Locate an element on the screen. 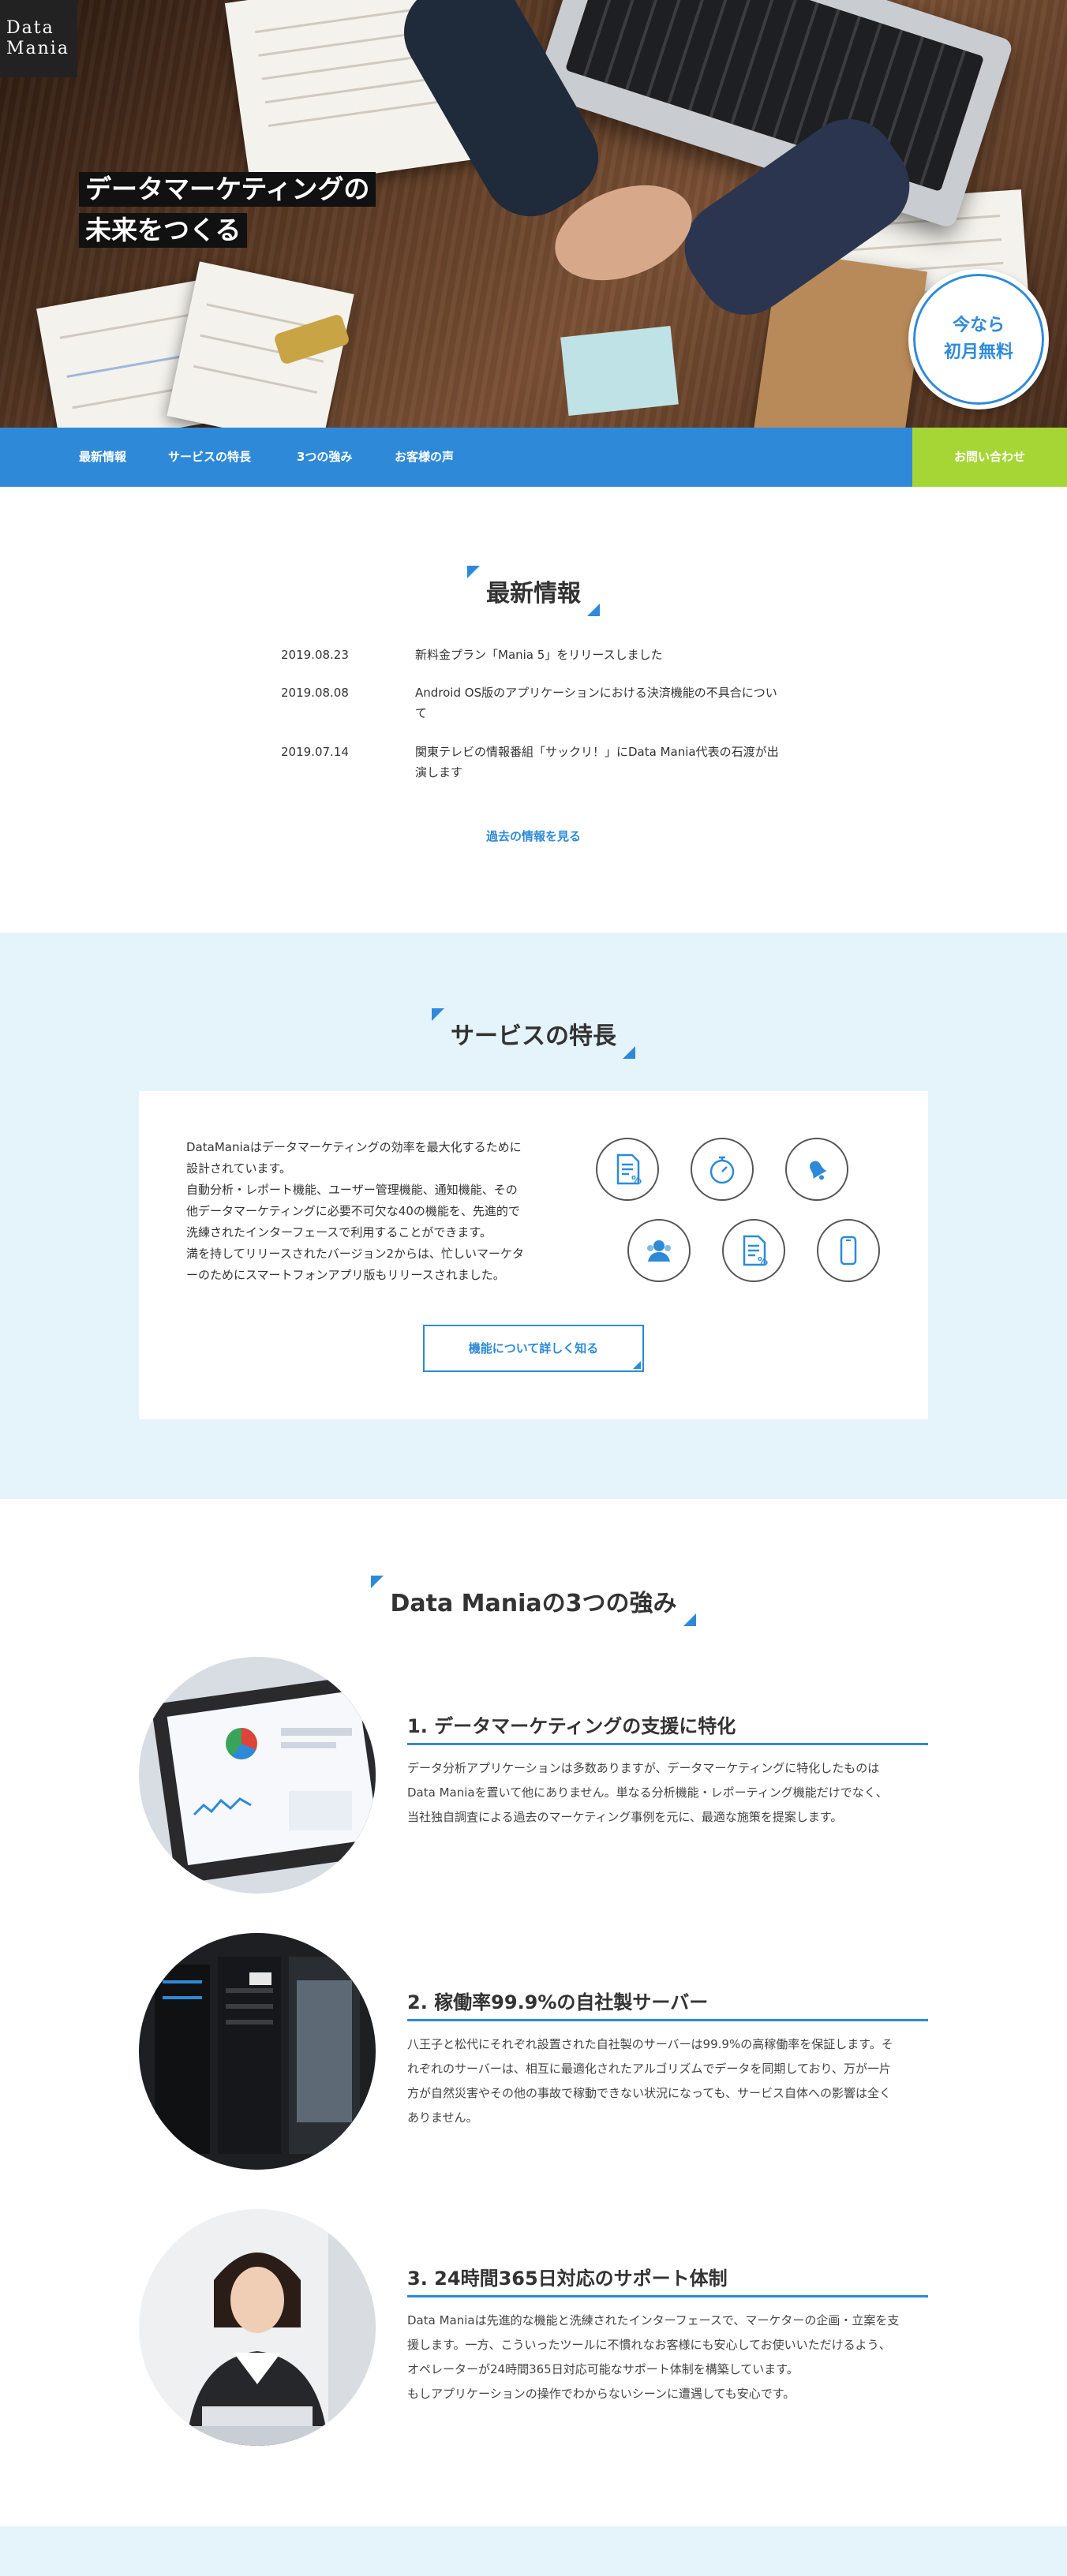 This screenshot has width=1067, height=2576. report-icon: % is located at coordinates (627, 1169).